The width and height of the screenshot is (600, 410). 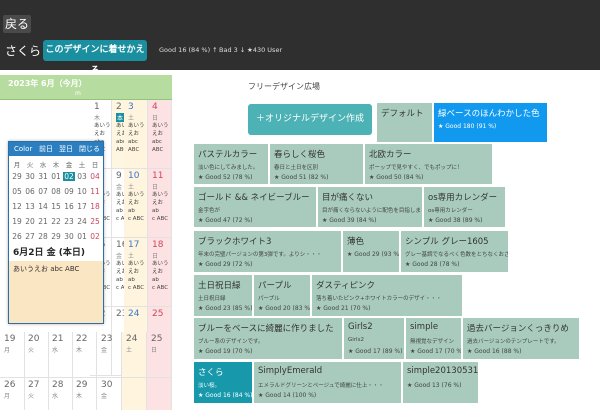 What do you see at coordinates (95, 58) in the screenshot?
I see `apply-design-button: このデザインに着せかえる` at bounding box center [95, 58].